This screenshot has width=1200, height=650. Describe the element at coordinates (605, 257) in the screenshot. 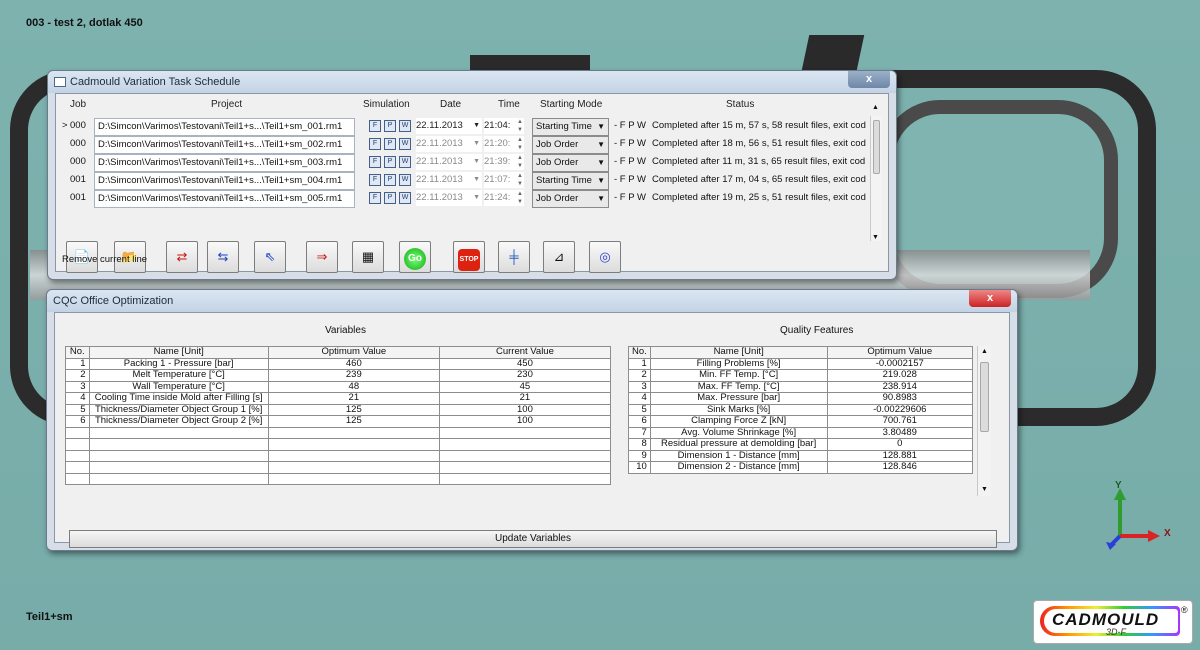

I see `target-icon: ◎` at that location.